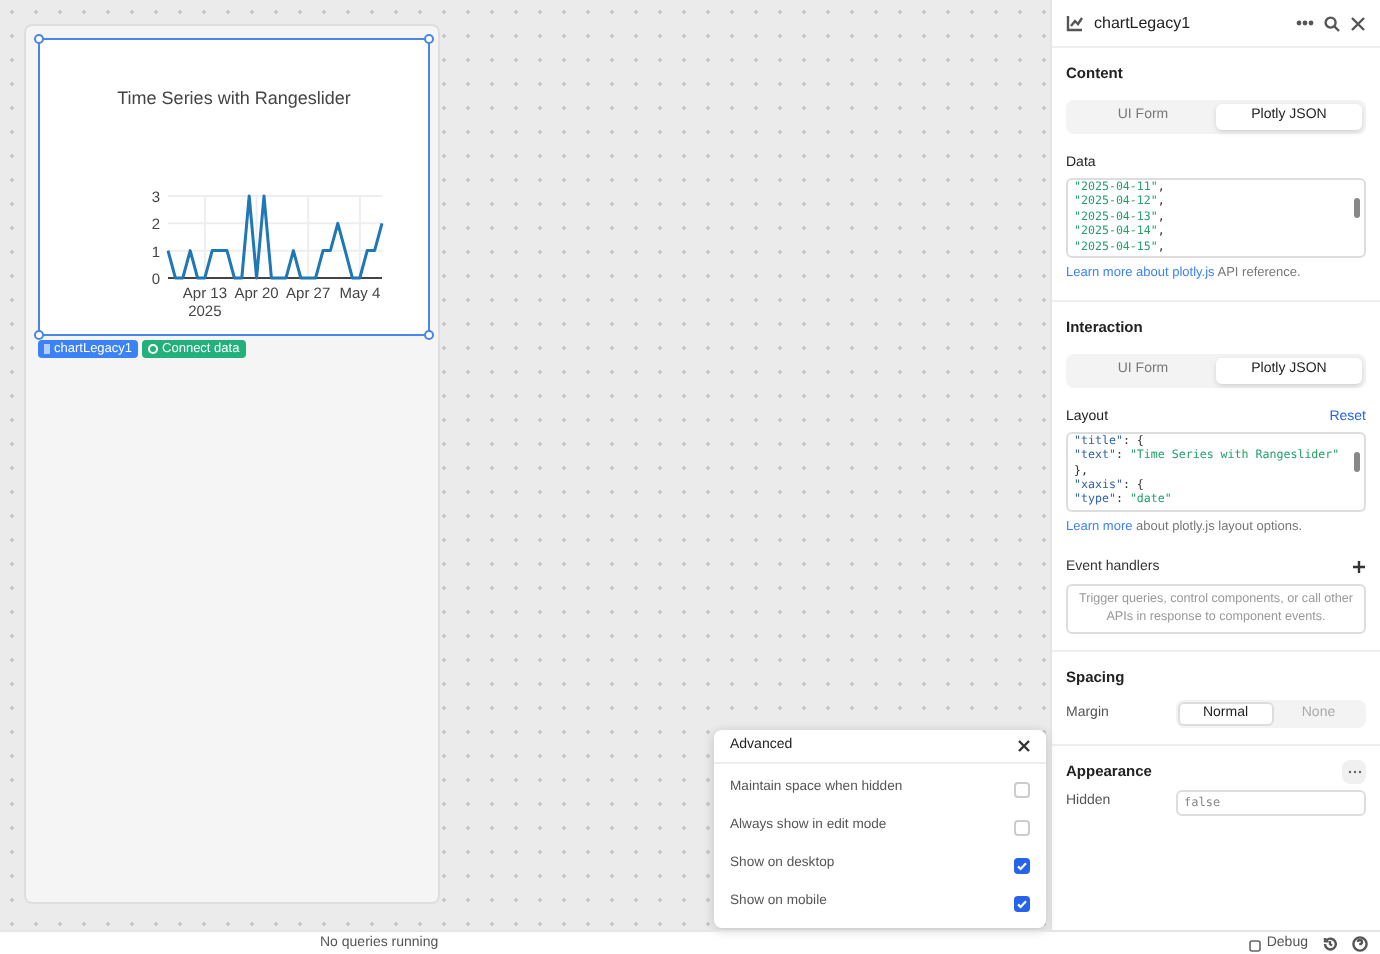  Describe the element at coordinates (1143, 23) in the screenshot. I see `component-title: chartLegacy1` at that location.